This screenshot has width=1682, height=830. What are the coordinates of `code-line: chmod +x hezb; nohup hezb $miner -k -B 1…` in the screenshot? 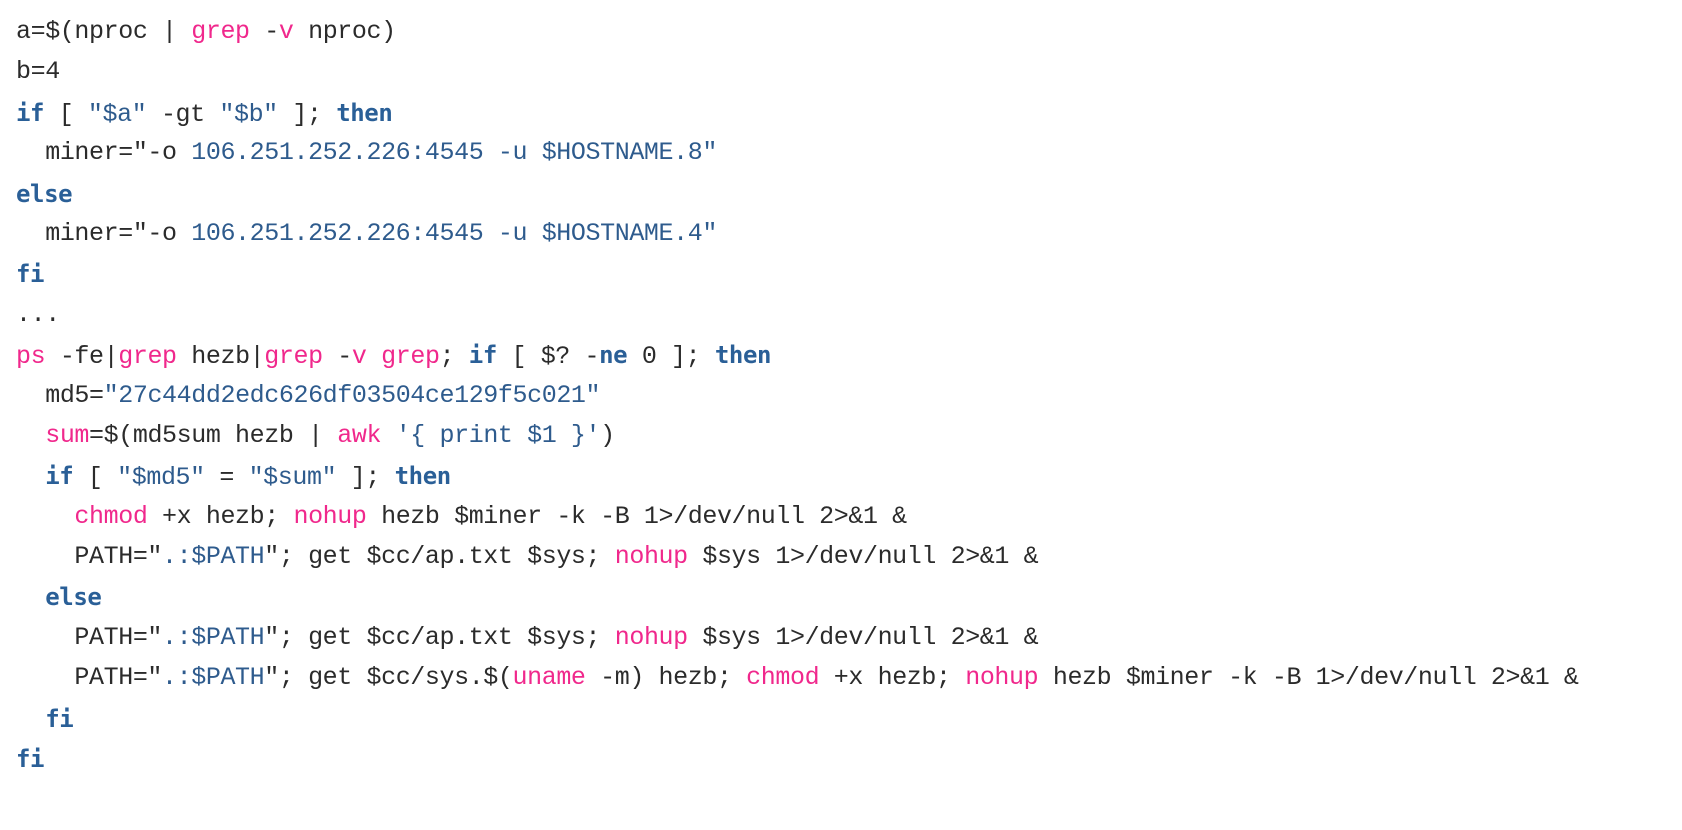 It's located at (797, 517).